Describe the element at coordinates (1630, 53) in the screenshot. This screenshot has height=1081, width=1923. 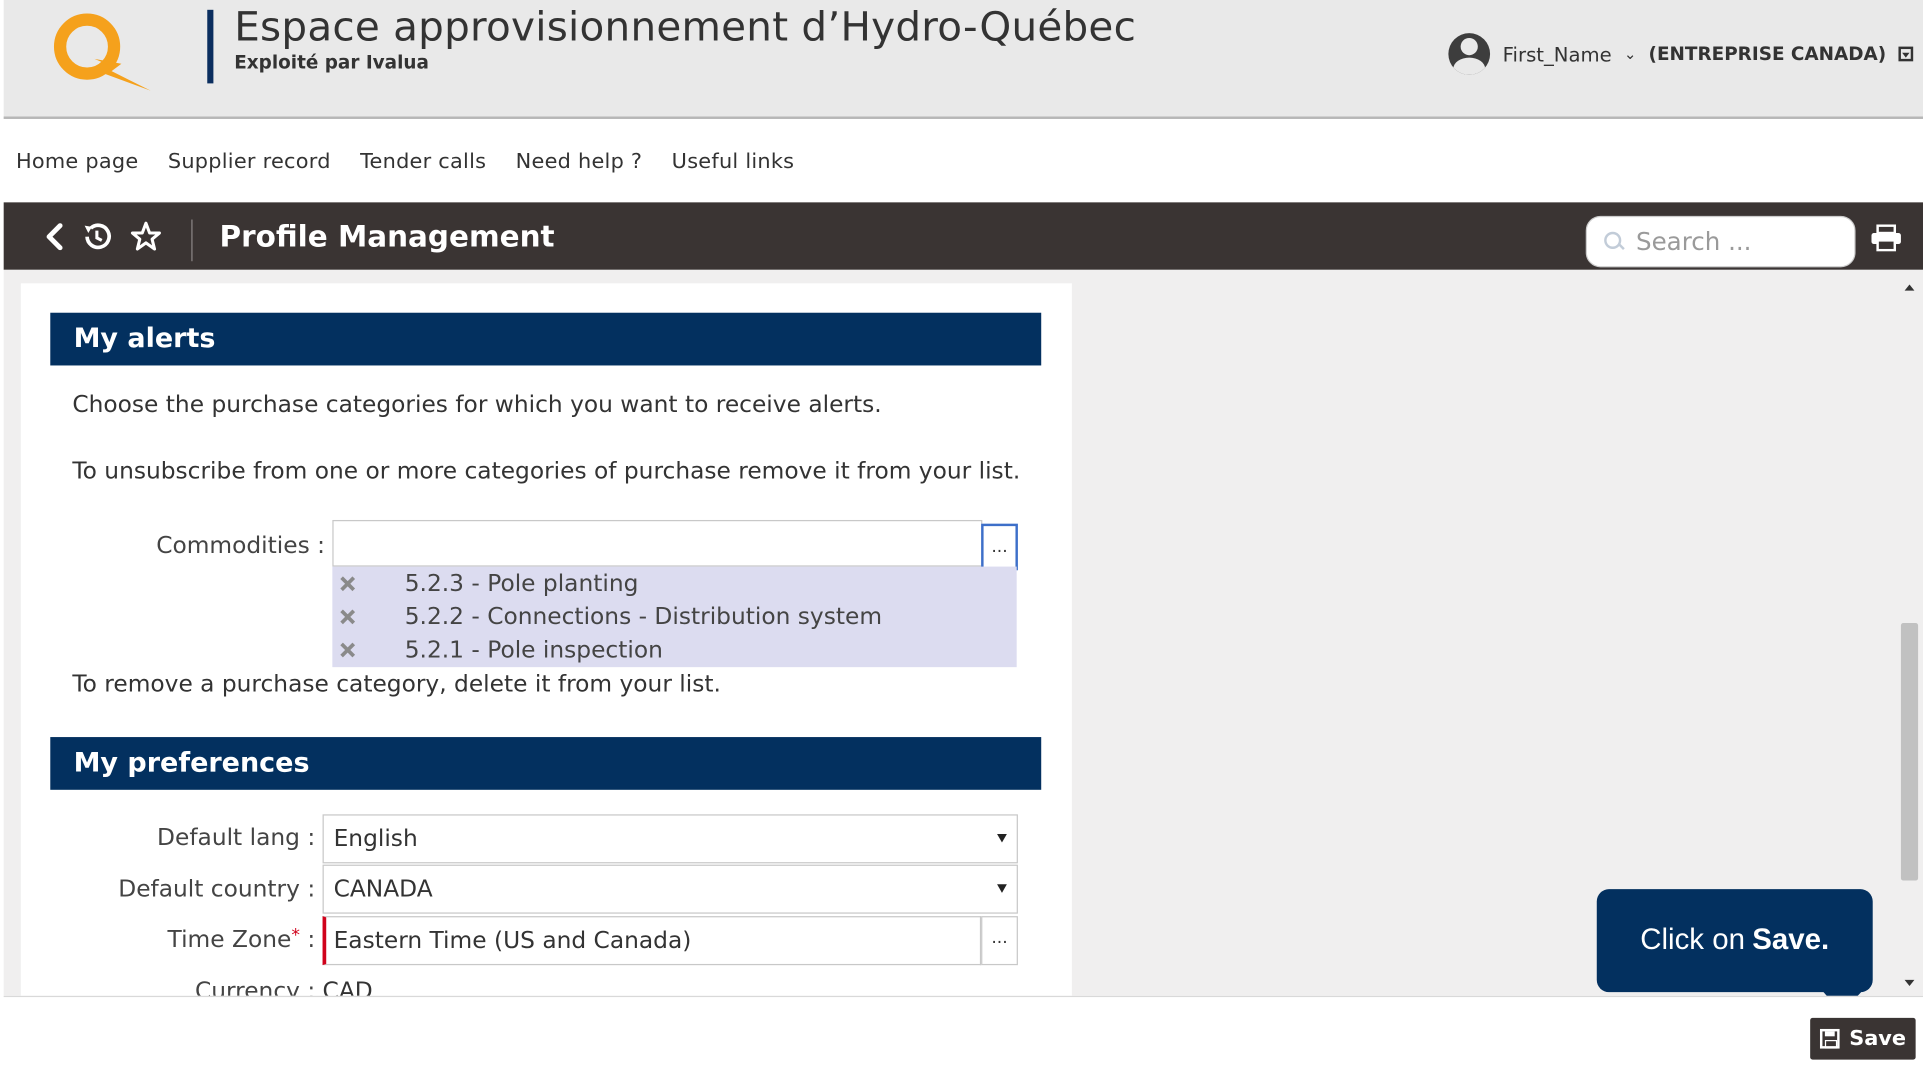
I see `chevron-down-icon: ⌄` at that location.